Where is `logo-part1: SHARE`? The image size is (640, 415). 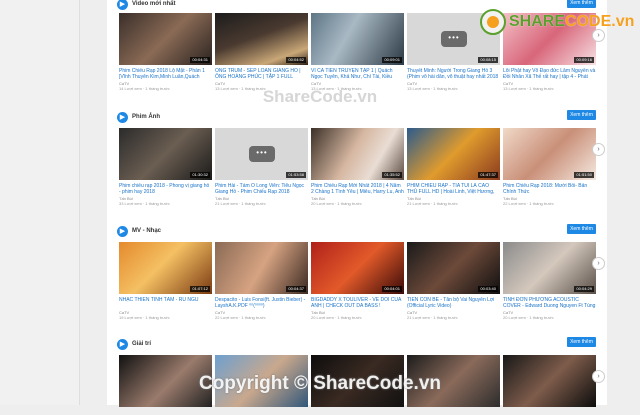 logo-part1: SHARE is located at coordinates (537, 21).